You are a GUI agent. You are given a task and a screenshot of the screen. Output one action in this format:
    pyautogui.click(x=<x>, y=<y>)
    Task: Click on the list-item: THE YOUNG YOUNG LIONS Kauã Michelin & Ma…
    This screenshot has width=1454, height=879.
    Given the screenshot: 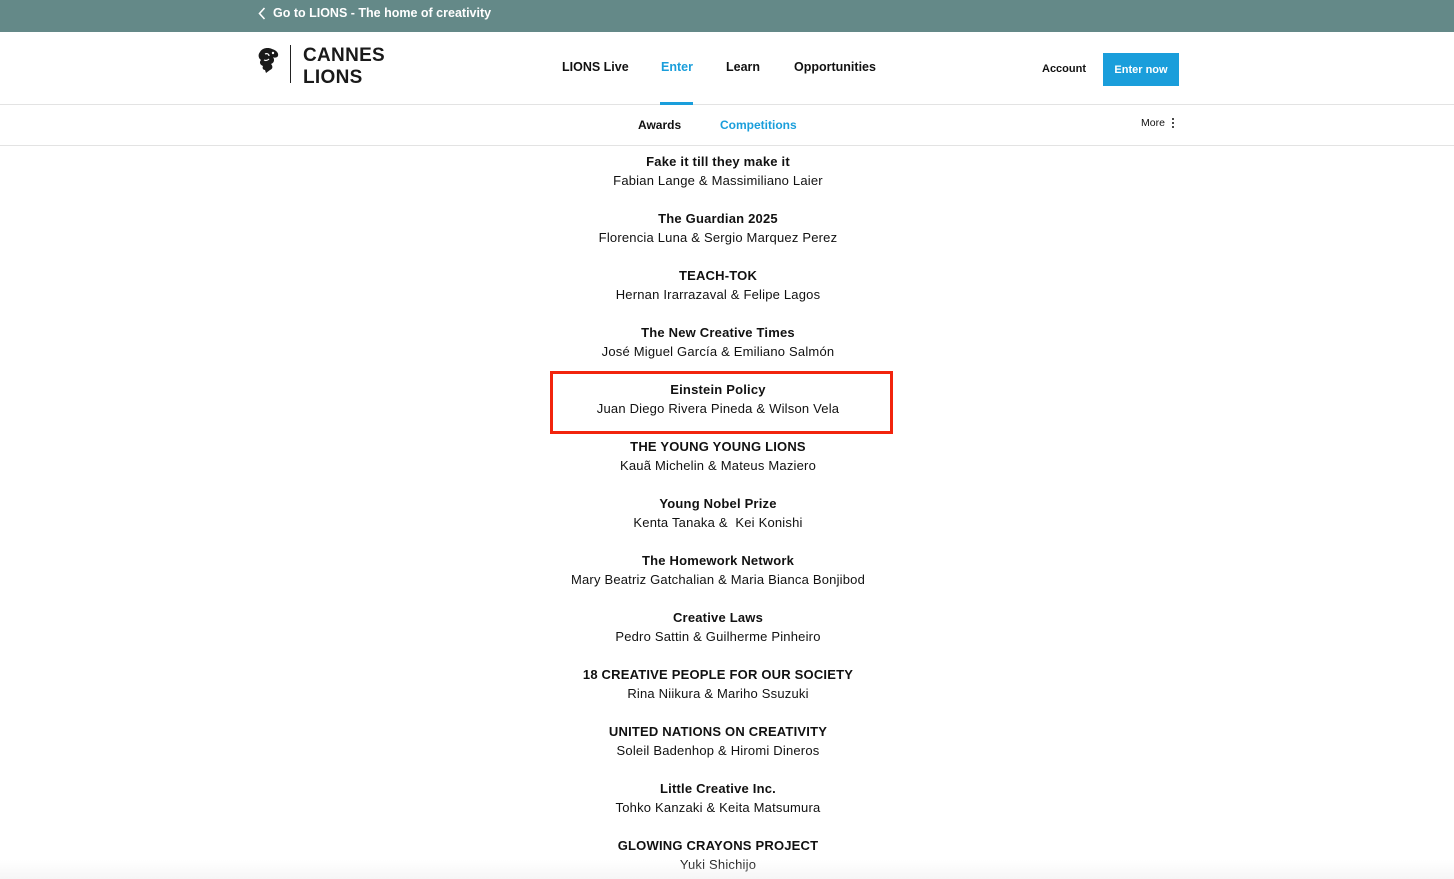 What is the action you would take?
    pyautogui.click(x=718, y=465)
    